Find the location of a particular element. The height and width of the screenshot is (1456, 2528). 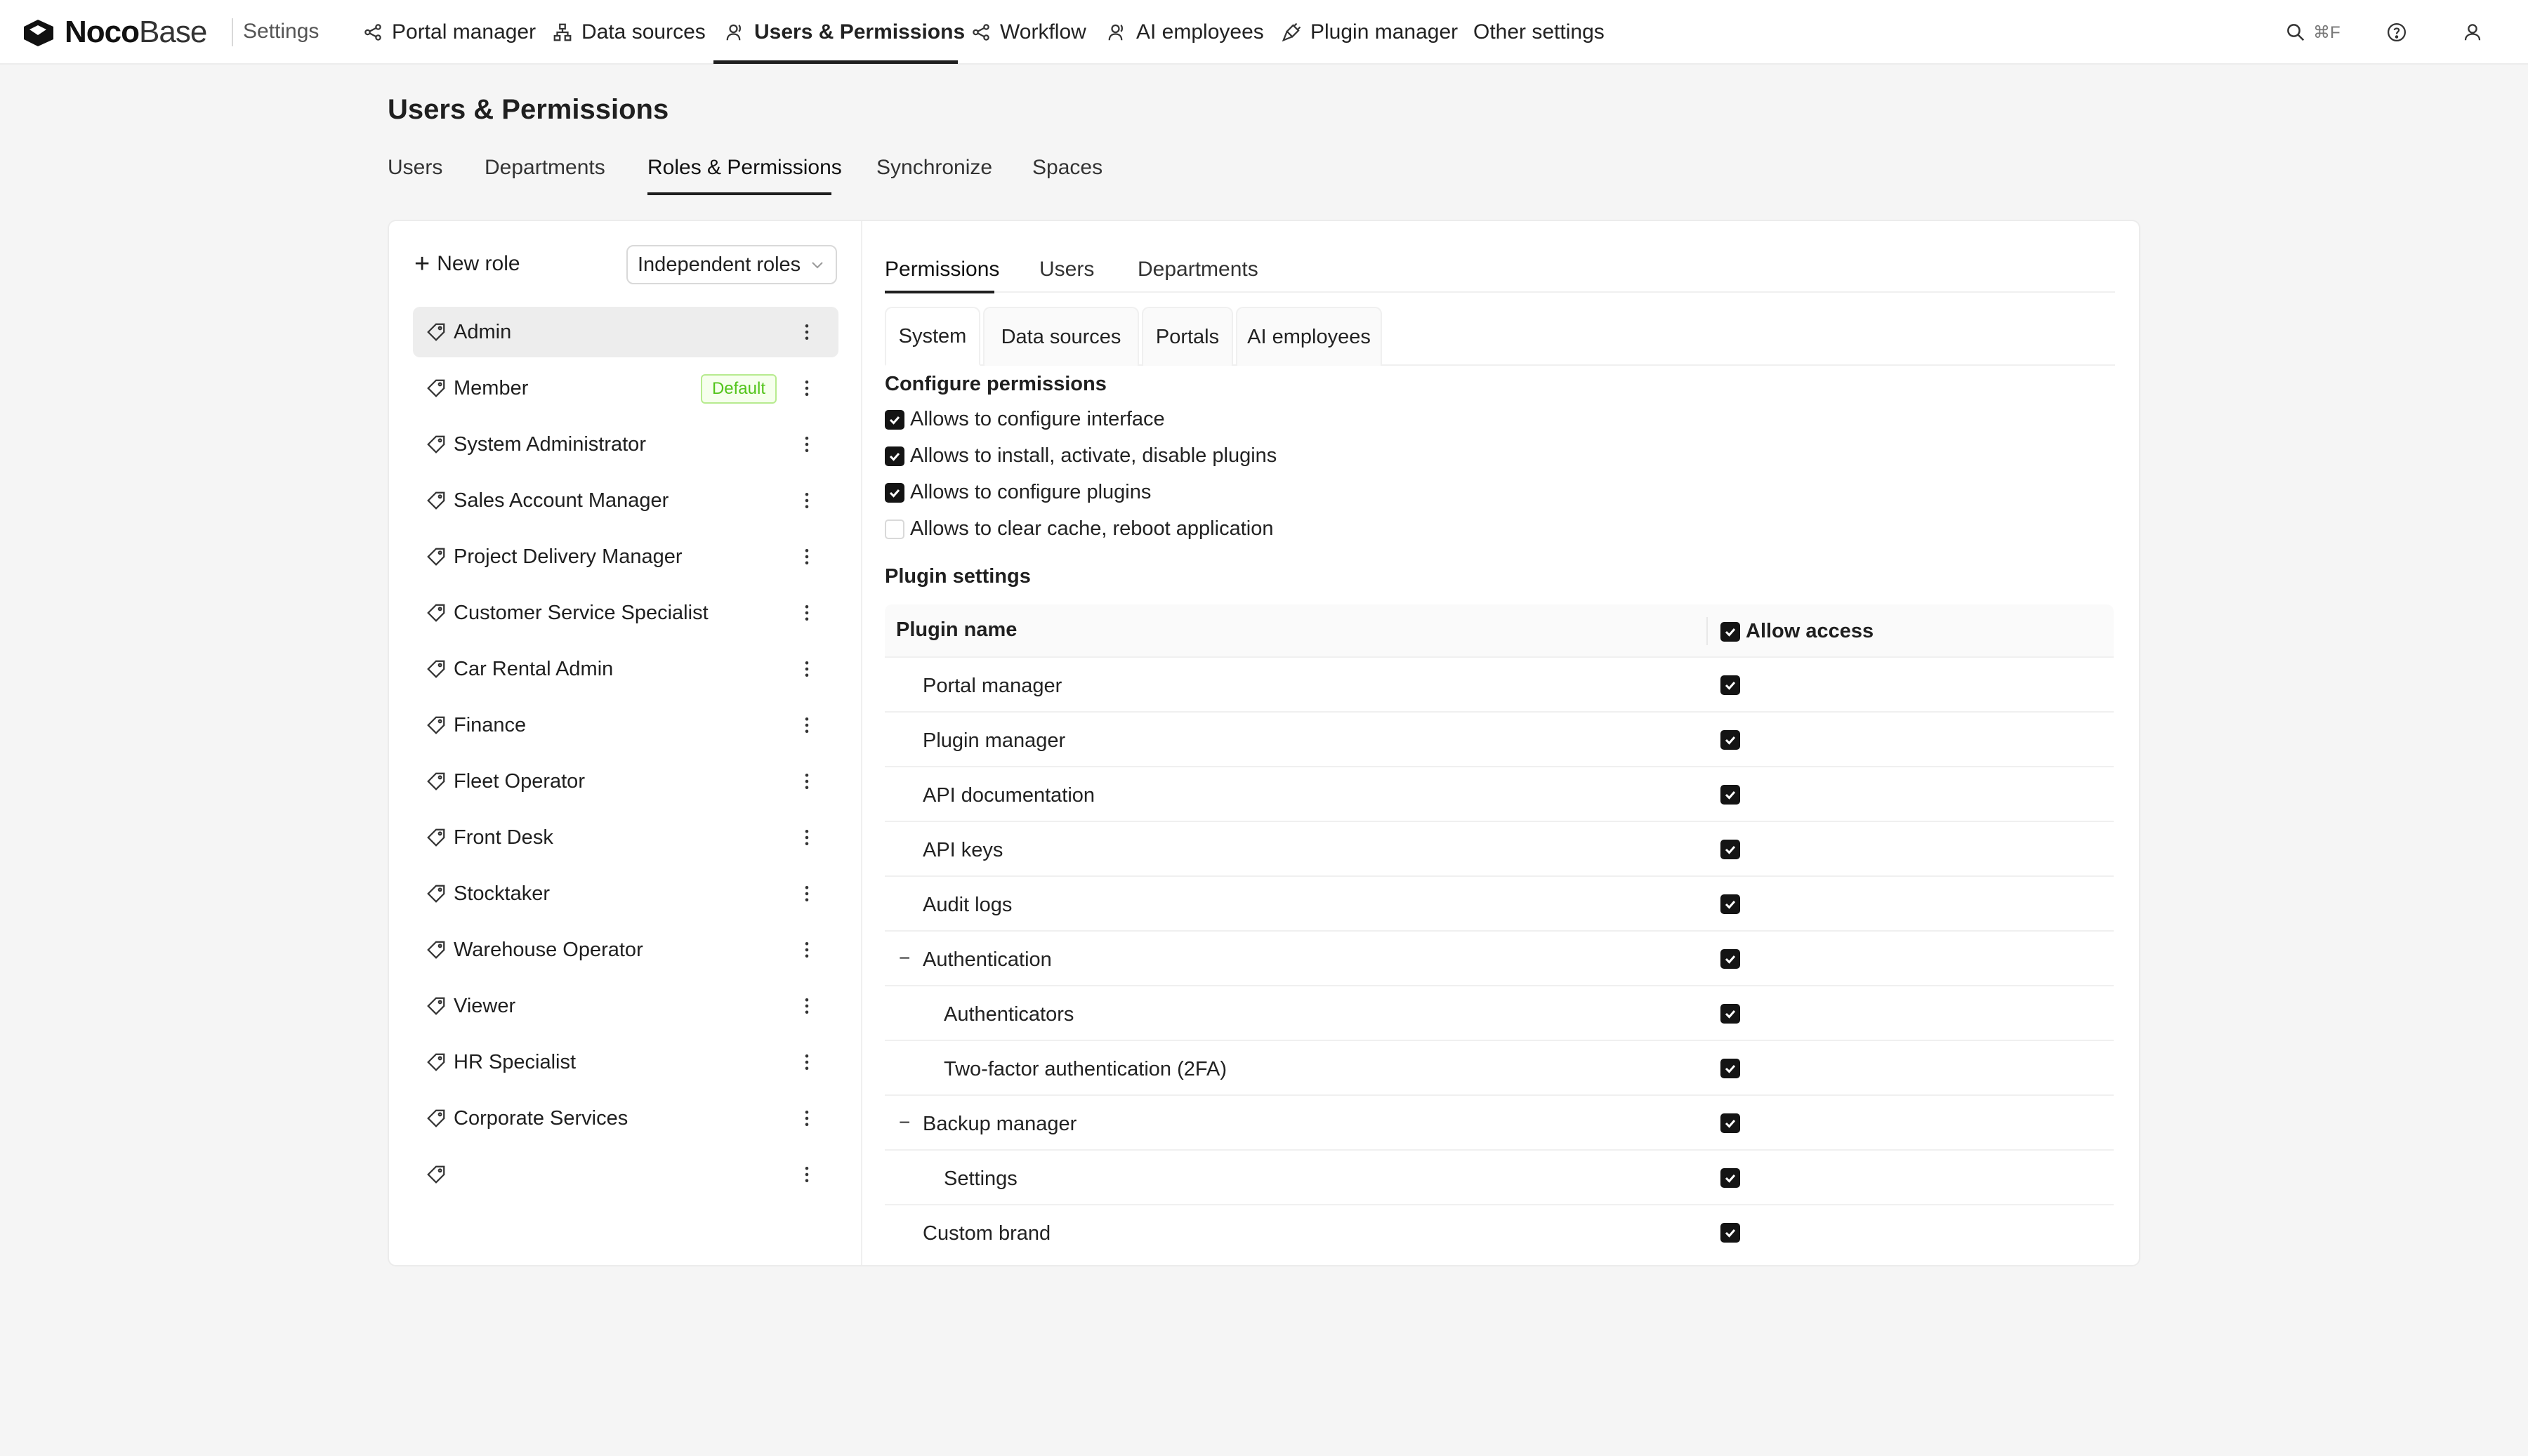

new-role-button: + New role is located at coordinates (467, 264).